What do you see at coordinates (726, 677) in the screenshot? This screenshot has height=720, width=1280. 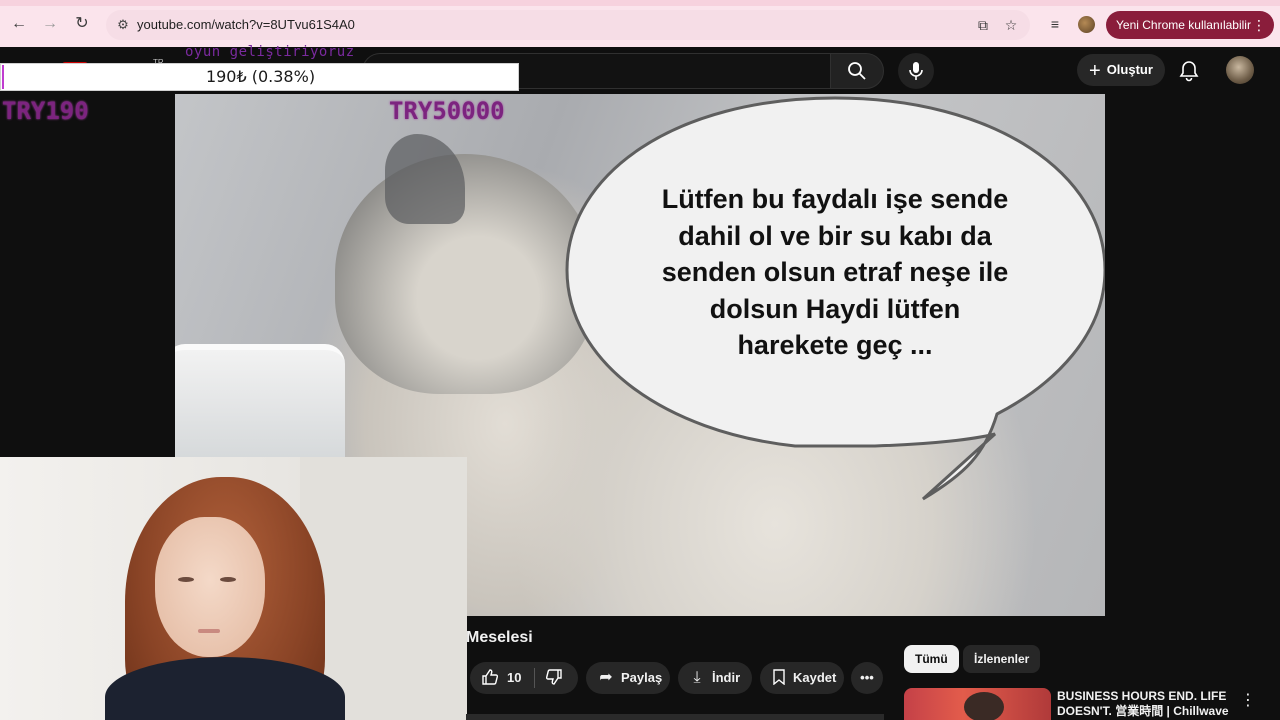 I see `download-label: İndir` at bounding box center [726, 677].